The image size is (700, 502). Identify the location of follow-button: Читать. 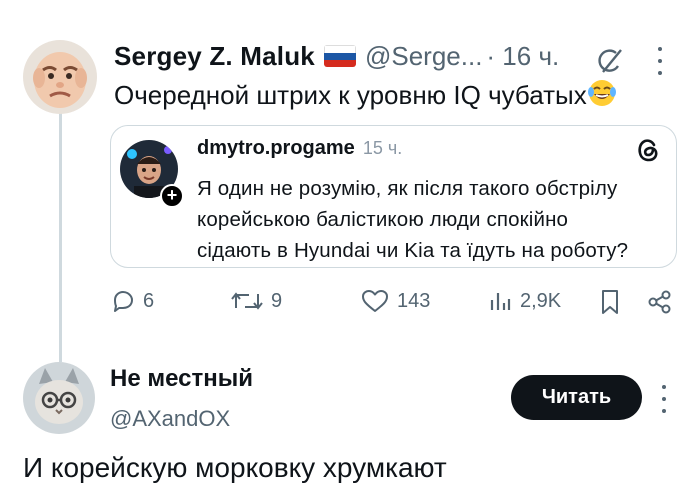
(576, 397).